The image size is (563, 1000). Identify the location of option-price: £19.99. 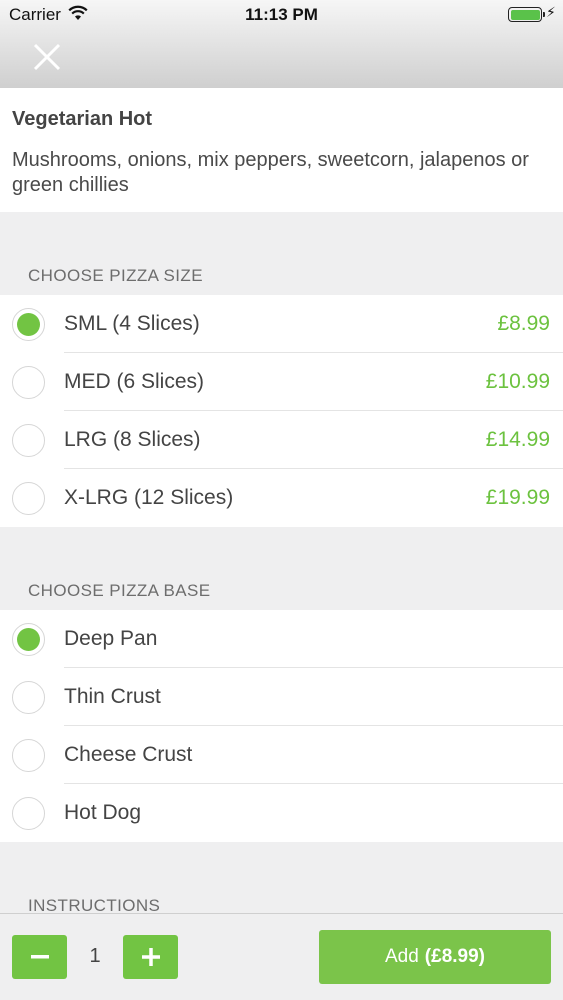
(517, 497).